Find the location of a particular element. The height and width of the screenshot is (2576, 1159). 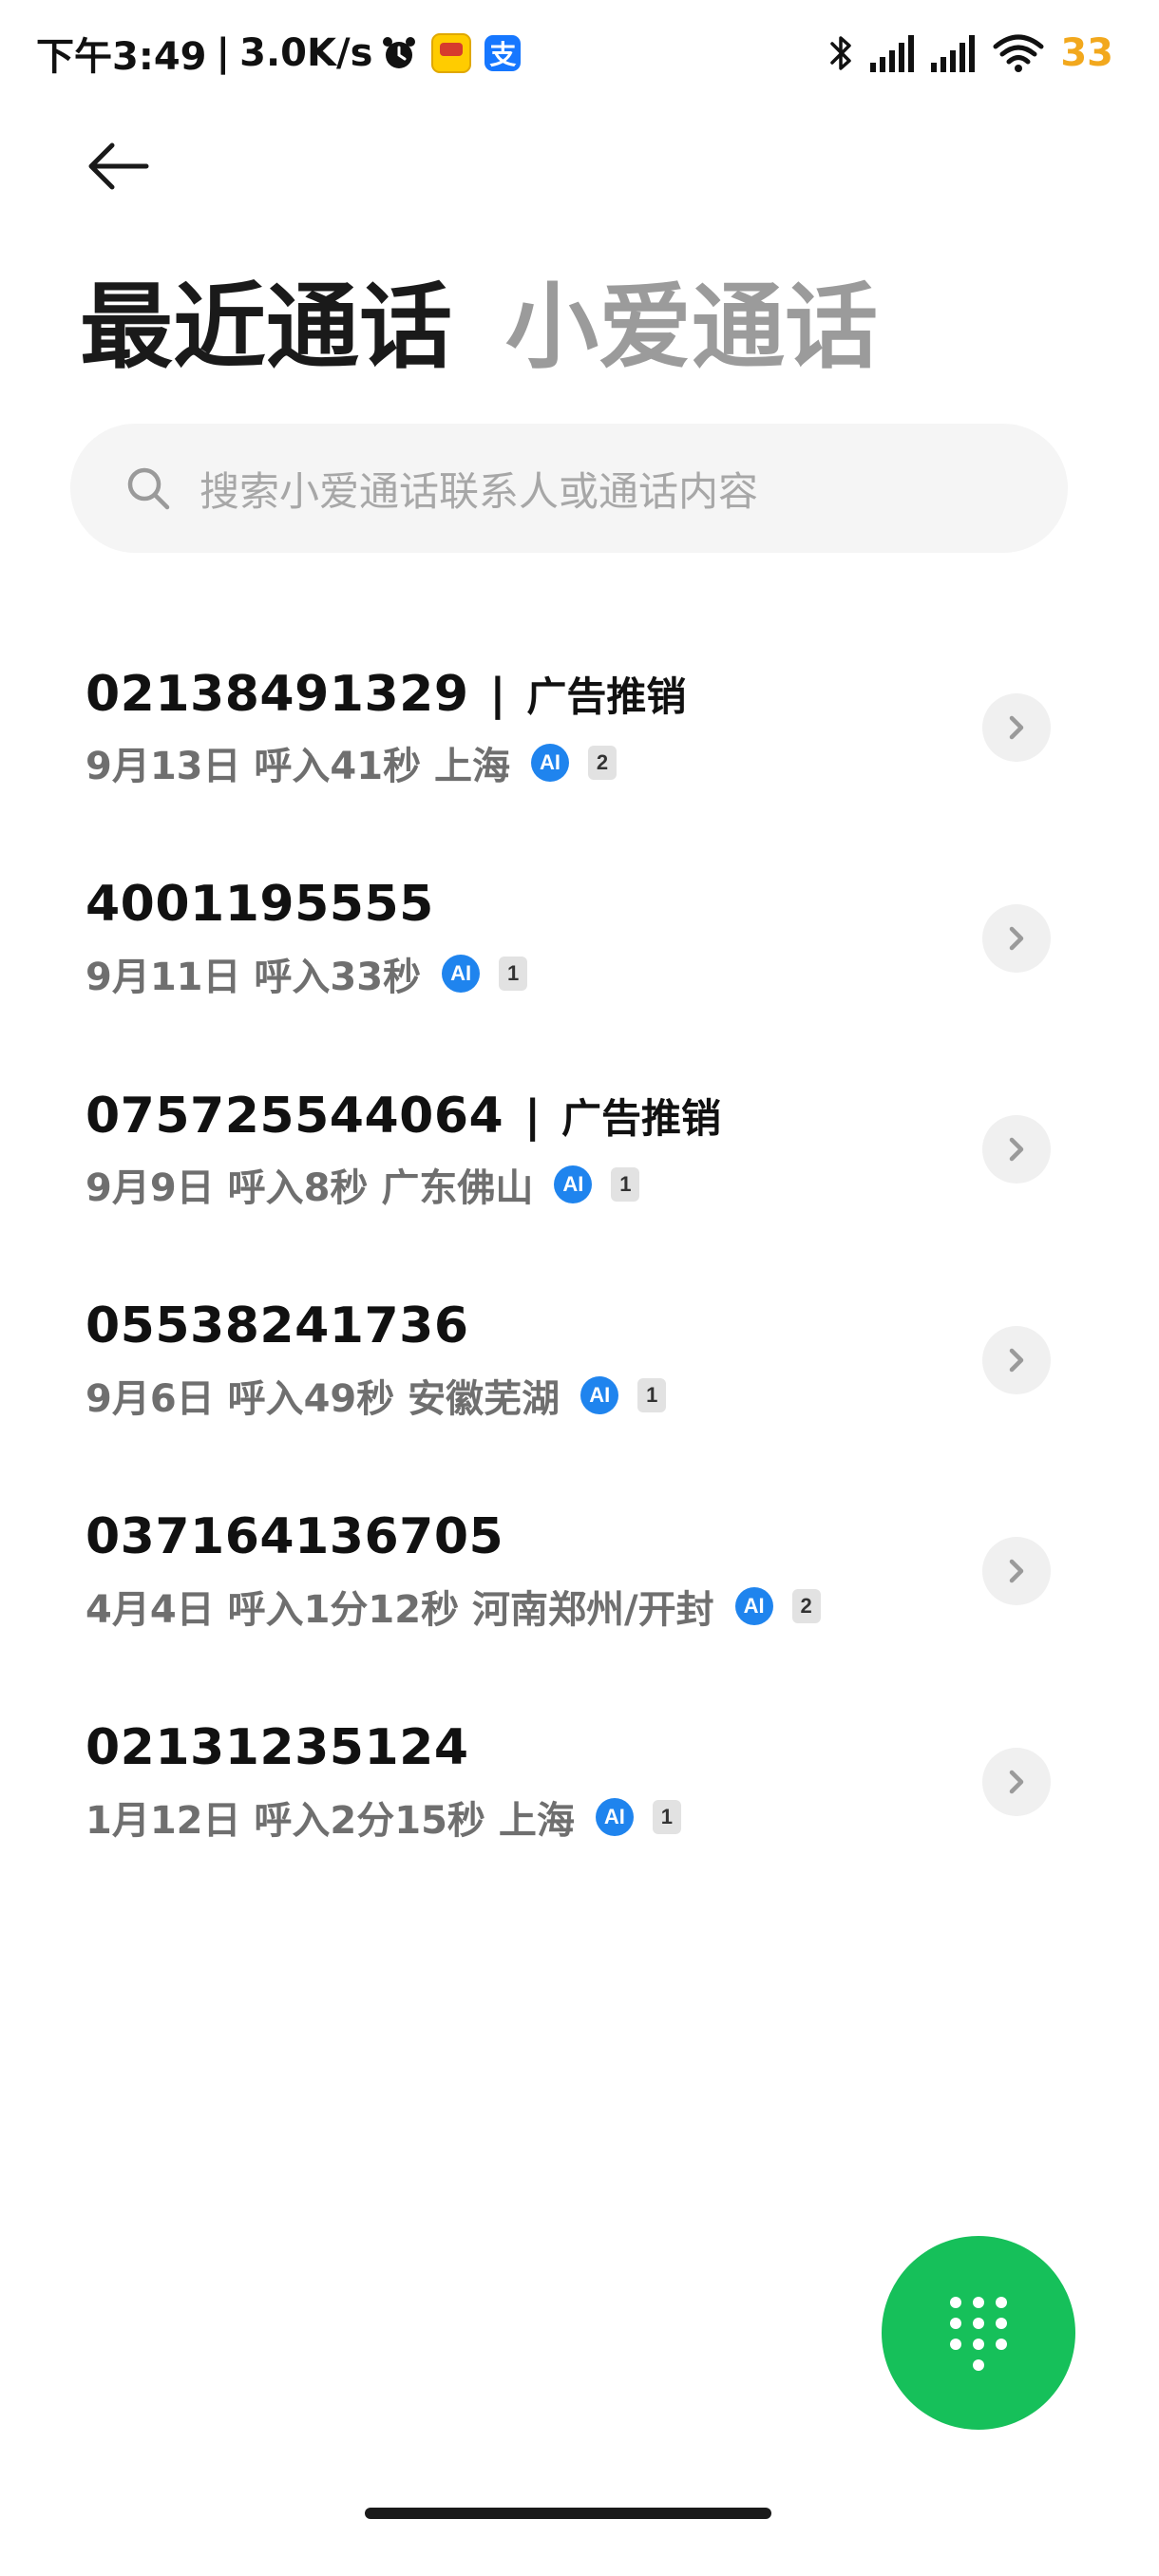

status-bar: 下午3:49 | 3.0K/s 支 33 is located at coordinates (579, 52).